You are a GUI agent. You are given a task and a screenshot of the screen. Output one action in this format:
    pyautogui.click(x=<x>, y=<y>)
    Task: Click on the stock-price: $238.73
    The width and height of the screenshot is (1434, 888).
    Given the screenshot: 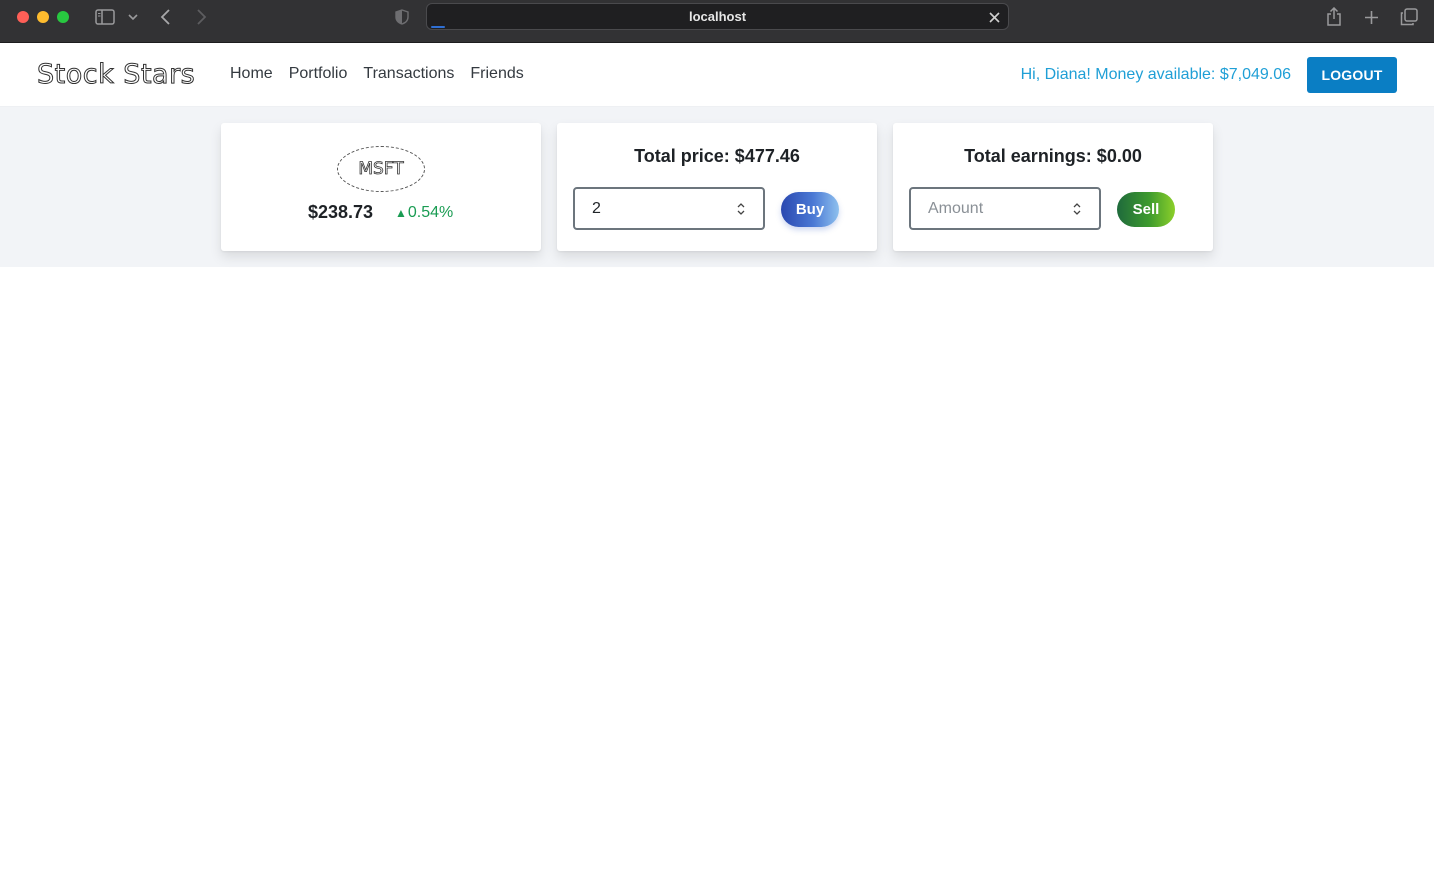 What is the action you would take?
    pyautogui.click(x=341, y=212)
    